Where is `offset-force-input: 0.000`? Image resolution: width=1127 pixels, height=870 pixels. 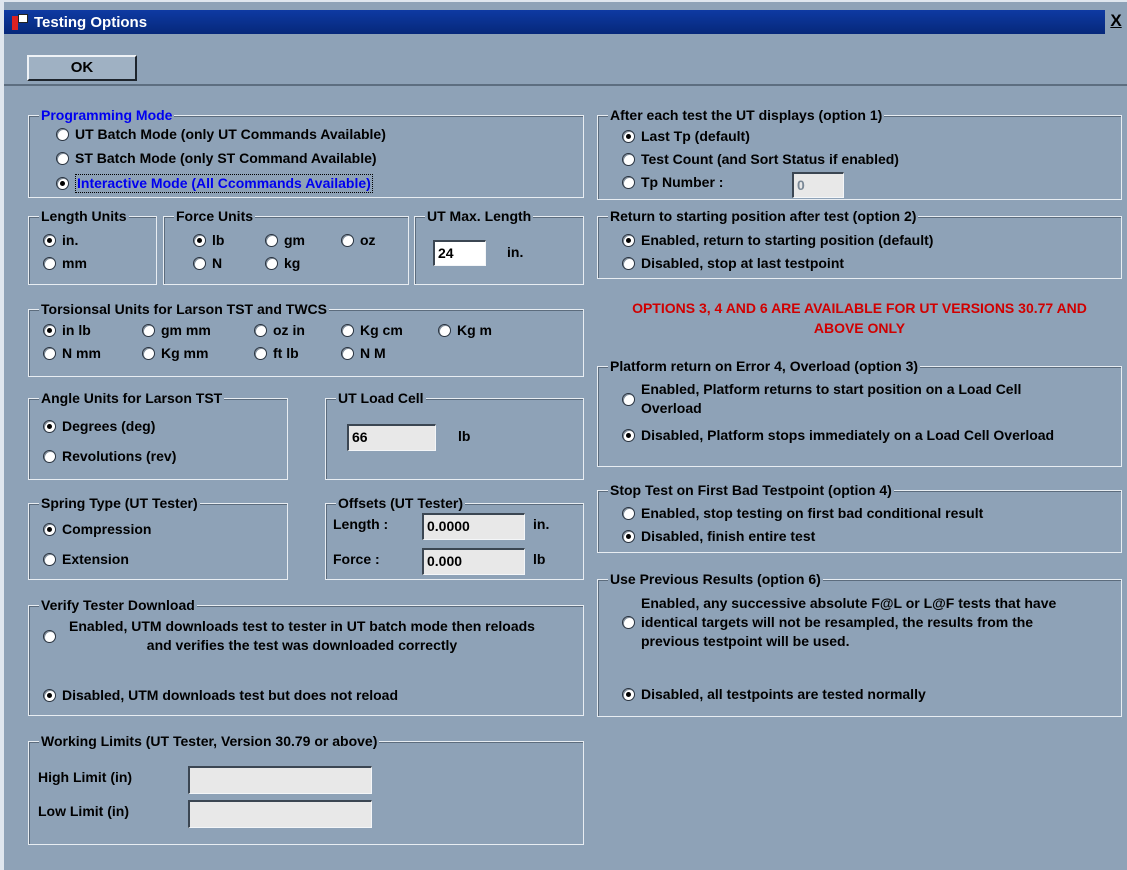 offset-force-input: 0.000 is located at coordinates (473, 561).